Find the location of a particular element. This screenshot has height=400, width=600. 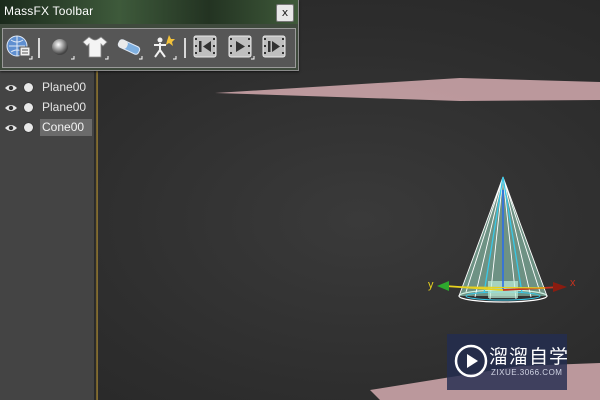

massfx-toolbar: MassFX Toolbar x is located at coordinates (149, 35).